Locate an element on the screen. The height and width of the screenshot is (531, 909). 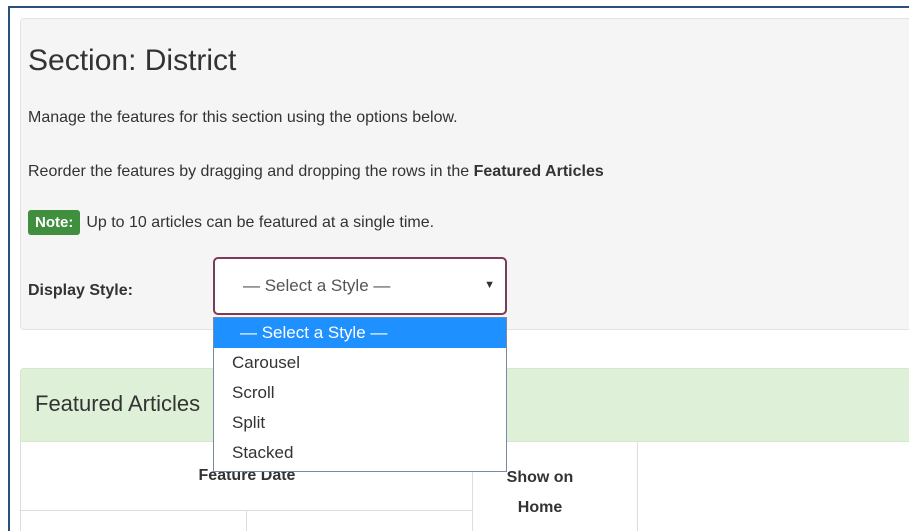
caret-down-icon: ▼ is located at coordinates (489, 285).